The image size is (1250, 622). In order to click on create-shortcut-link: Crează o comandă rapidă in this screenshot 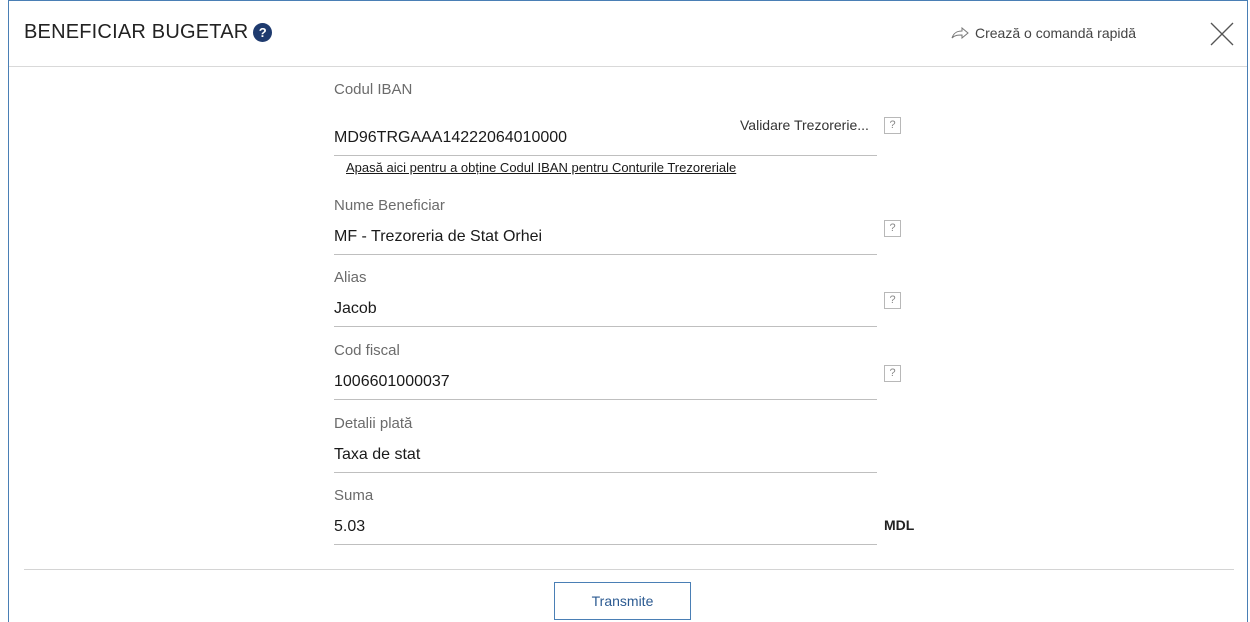, I will do `click(1043, 33)`.